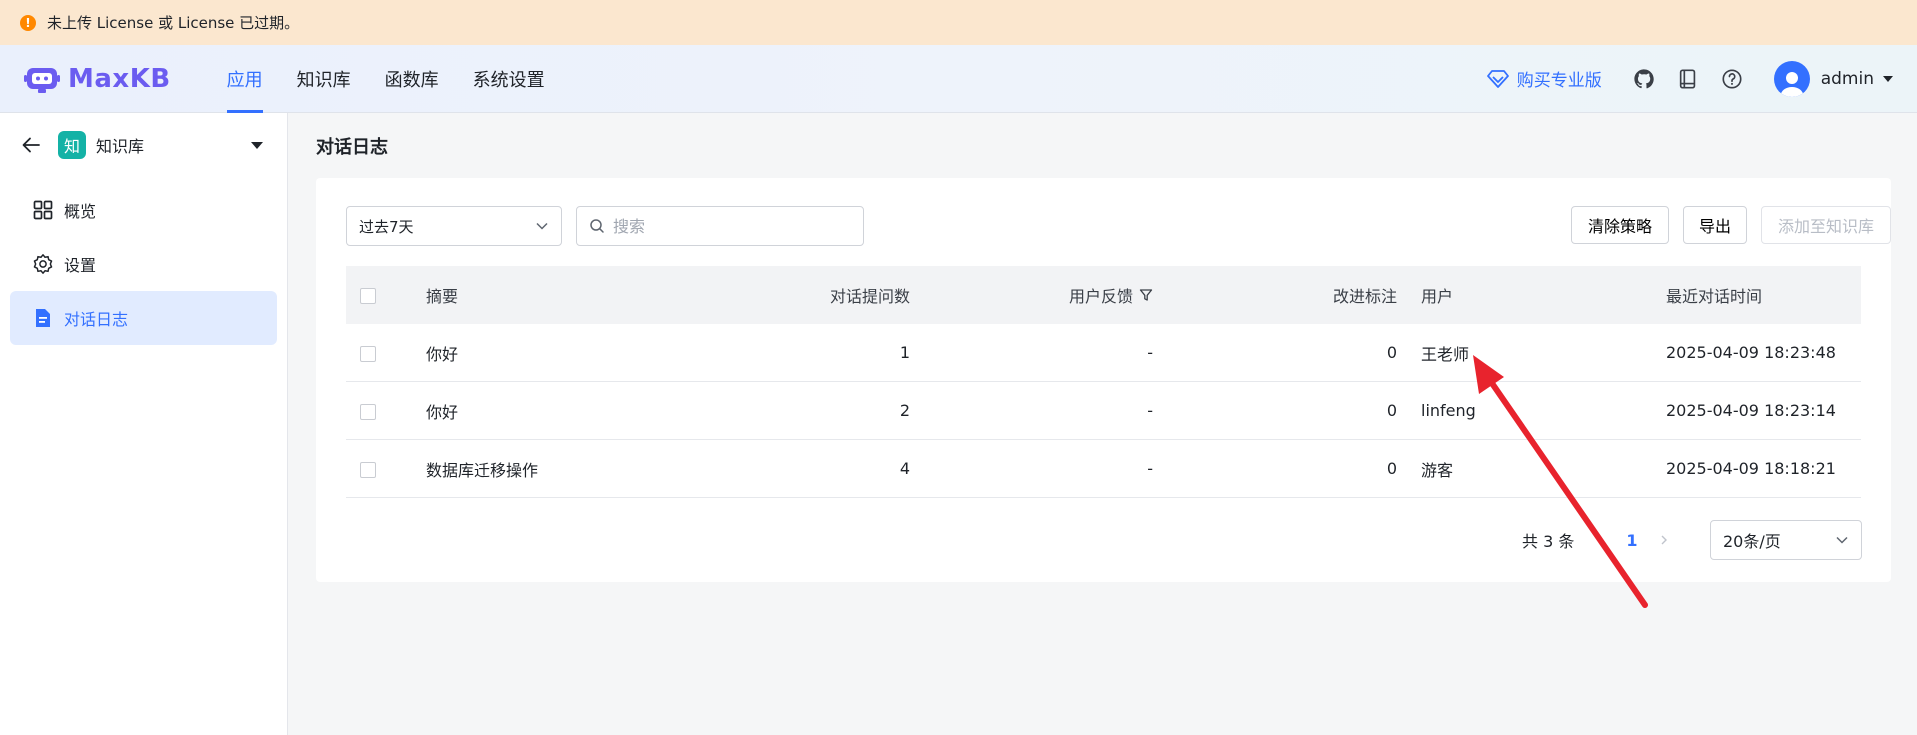 This screenshot has width=1917, height=735. Describe the element at coordinates (368, 296) in the screenshot. I see `select-all-checkbox` at that location.